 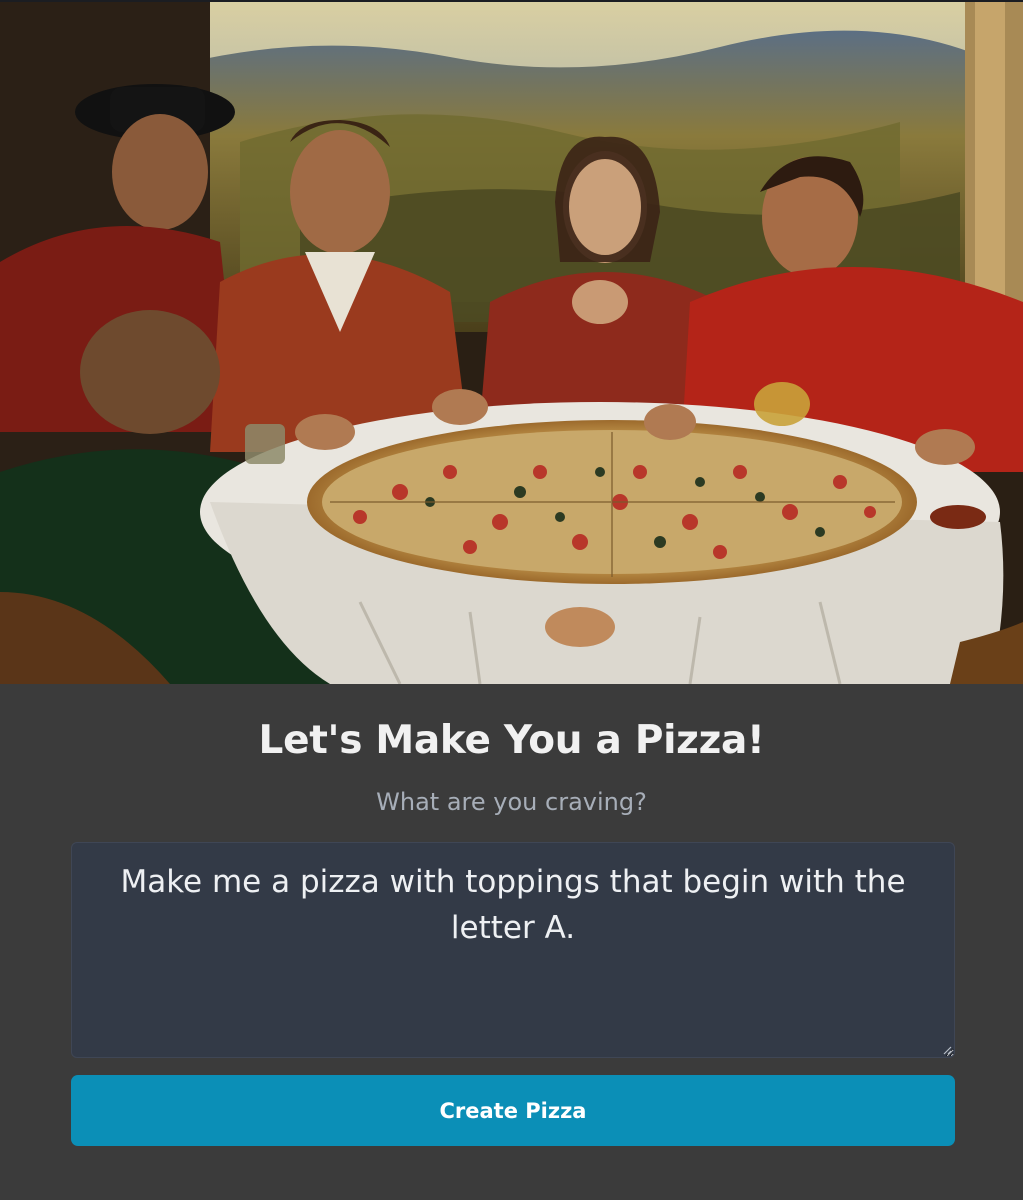 What do you see at coordinates (513, 1110) in the screenshot?
I see `create-pizza-button: Create Pizza` at bounding box center [513, 1110].